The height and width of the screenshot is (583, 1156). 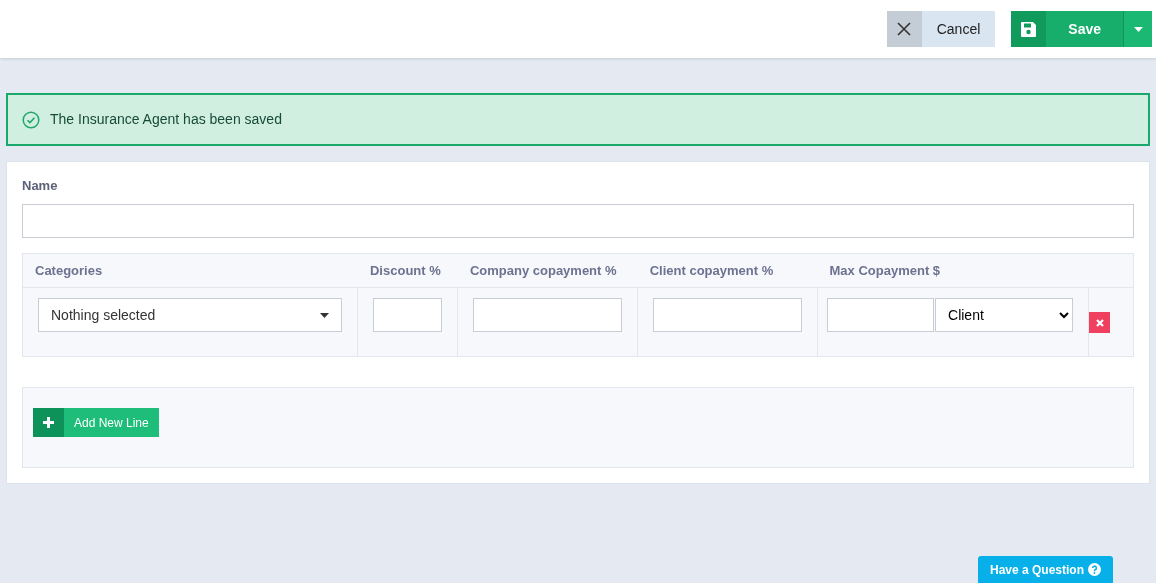 I want to click on column-header: Discount %, so click(x=405, y=270).